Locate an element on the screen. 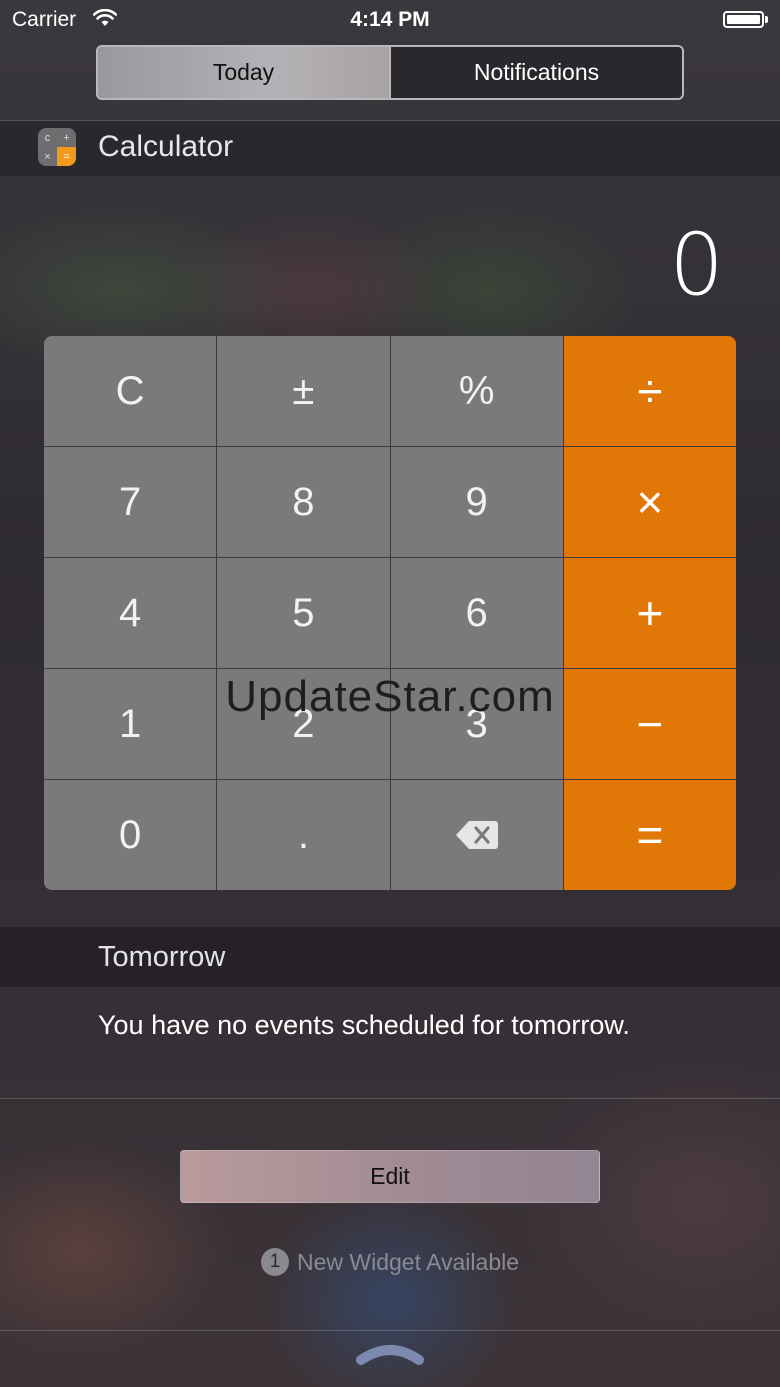 This screenshot has width=780, height=1387. key-clear: C is located at coordinates (130, 391).